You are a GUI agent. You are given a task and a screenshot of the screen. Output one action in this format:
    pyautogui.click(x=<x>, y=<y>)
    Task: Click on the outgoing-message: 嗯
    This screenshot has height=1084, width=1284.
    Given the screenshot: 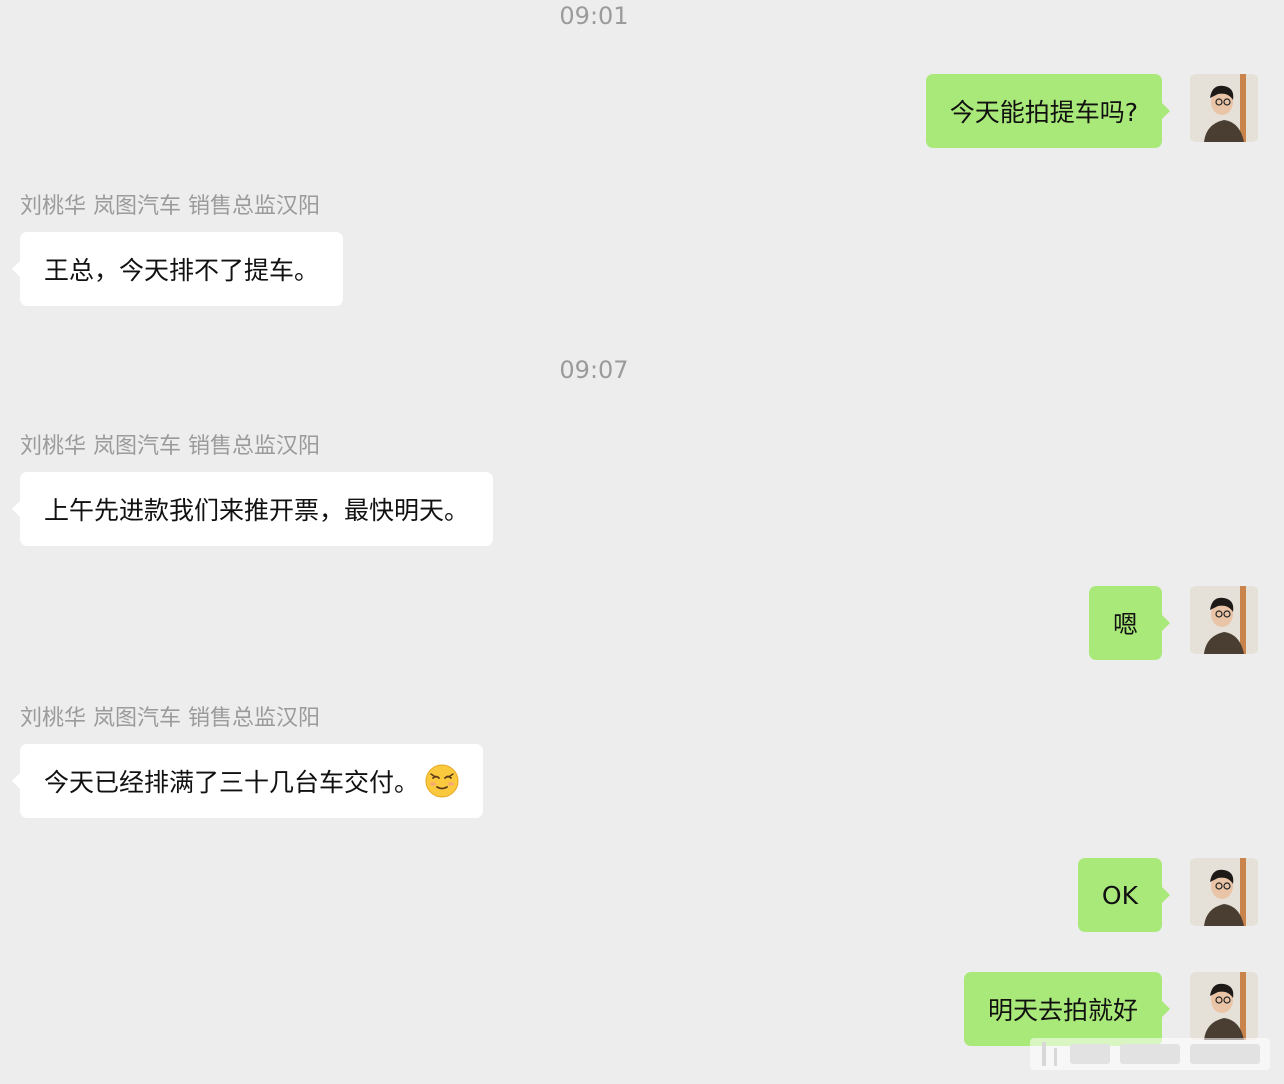 What is the action you would take?
    pyautogui.click(x=1129, y=623)
    